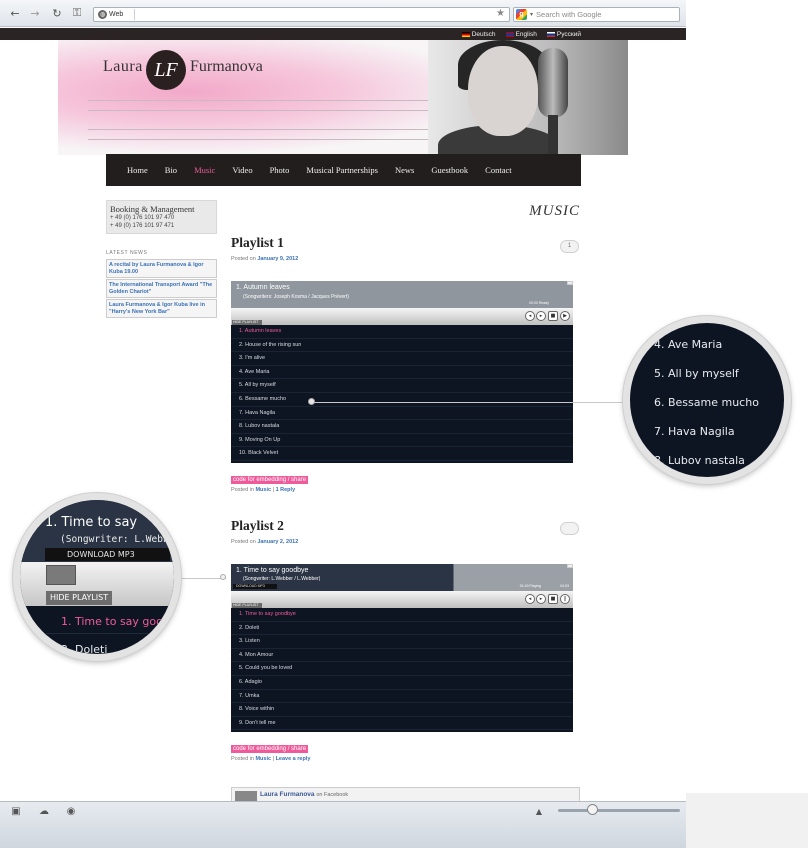 Image resolution: width=808 pixels, height=848 pixels. I want to click on nav-photo: Photo, so click(280, 170).